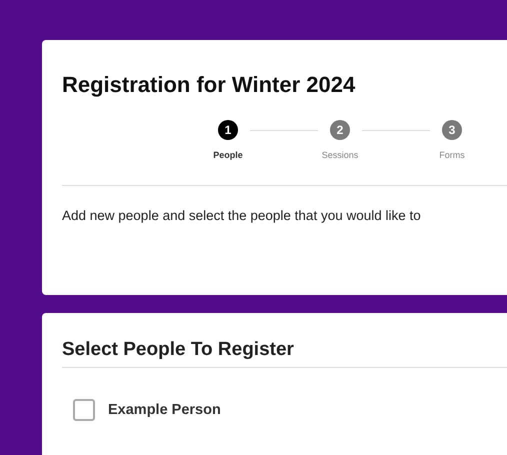  What do you see at coordinates (340, 155) in the screenshot?
I see `step-label: Sessions` at bounding box center [340, 155].